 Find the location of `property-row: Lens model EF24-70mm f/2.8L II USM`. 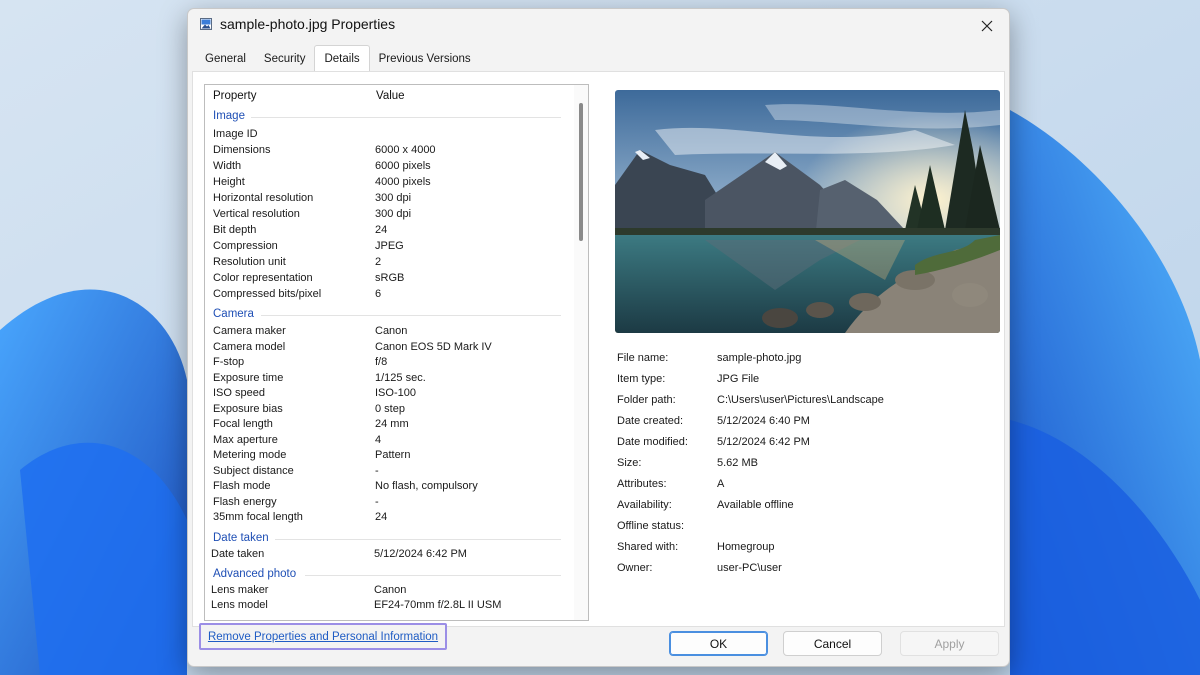

property-row: Lens model EF24-70mm f/2.8L II USM is located at coordinates (390, 607).